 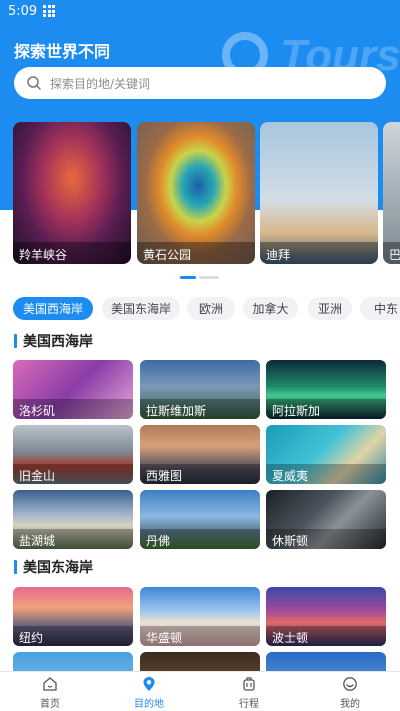 I want to click on search-bar: 探索目的地/关键词, so click(x=200, y=83).